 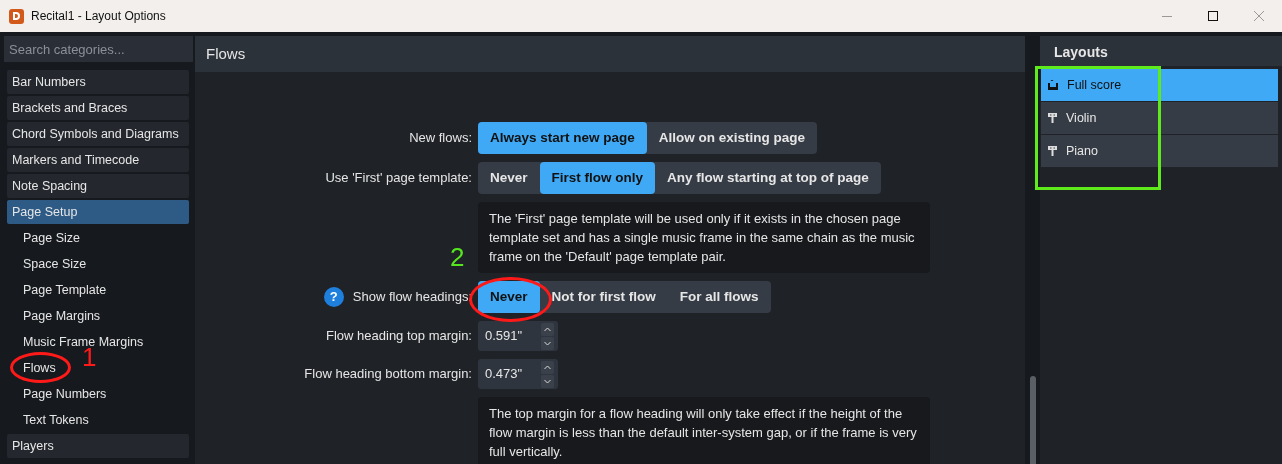 I want to click on scrollbar-thumb, so click(x=1032, y=420).